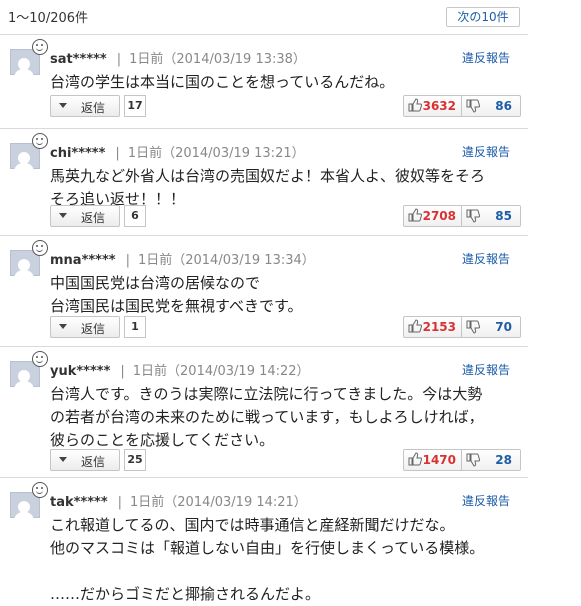 Image resolution: width=581 pixels, height=606 pixels. I want to click on reply-count: 1, so click(135, 327).